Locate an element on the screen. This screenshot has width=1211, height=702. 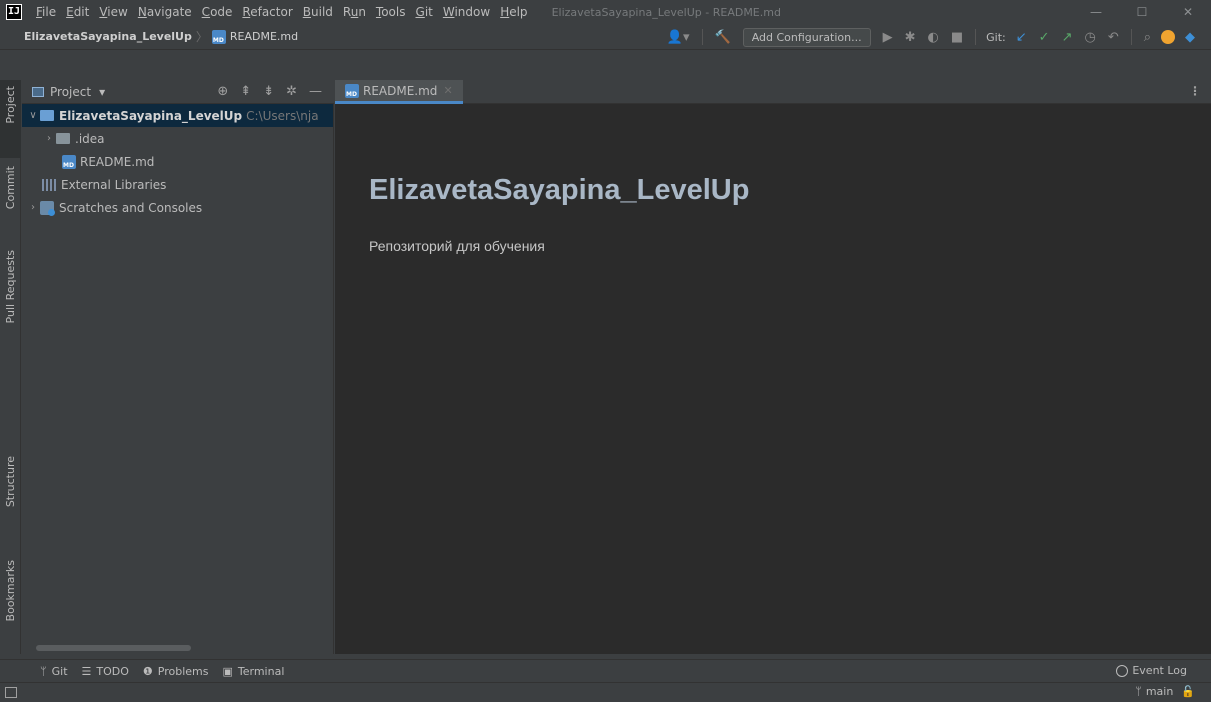
stripe-pull-requests: Pull Requests is located at coordinates (10, 305).